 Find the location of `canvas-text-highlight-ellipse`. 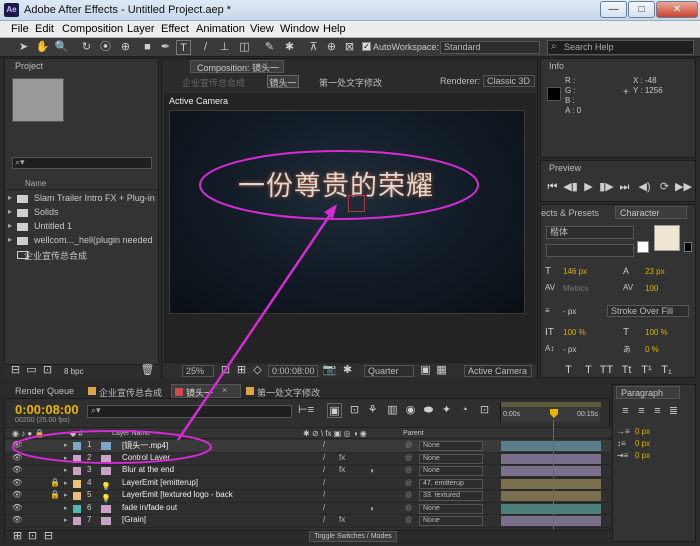

canvas-text-highlight-ellipse is located at coordinates (339, 185).